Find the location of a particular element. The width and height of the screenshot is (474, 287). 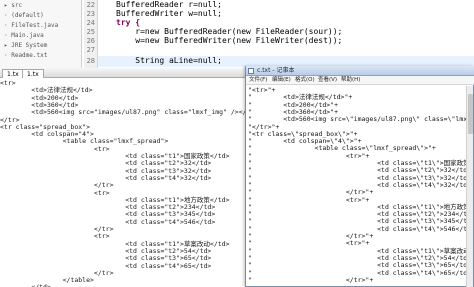

package-tree-item: · (default) is located at coordinates (24, 15).